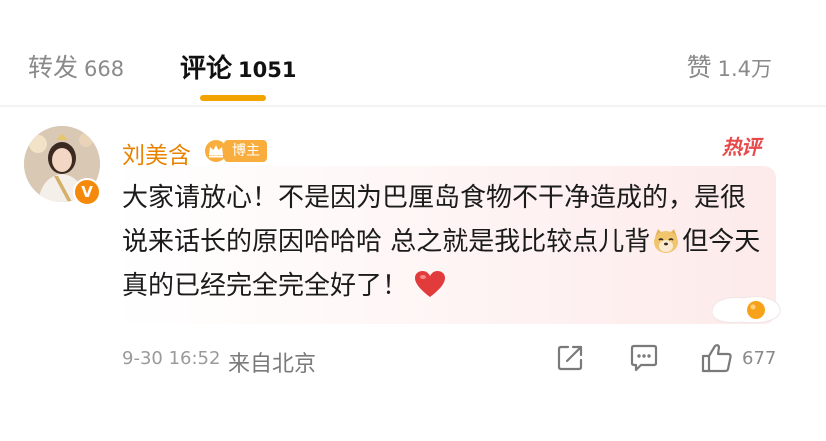 The height and width of the screenshot is (441, 826). What do you see at coordinates (738, 358) in the screenshot?
I see `like-button: 677` at bounding box center [738, 358].